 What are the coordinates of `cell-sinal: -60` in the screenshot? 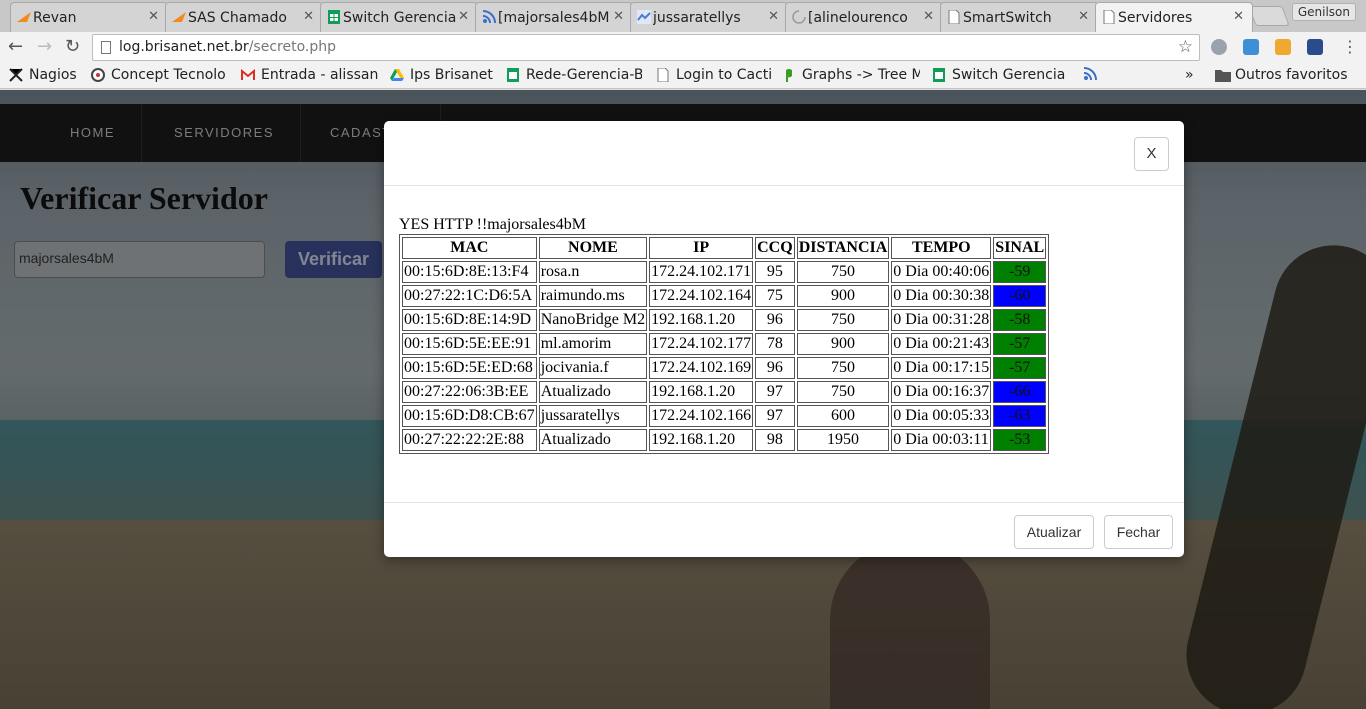 It's located at (1020, 296).